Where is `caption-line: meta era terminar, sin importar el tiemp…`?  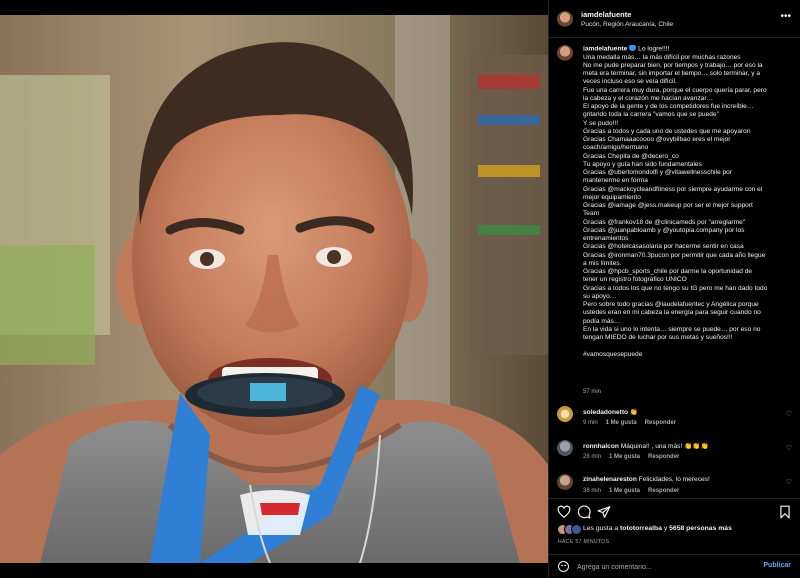
caption-line: meta era terminar, sin importar el tiemp… is located at coordinates (671, 73).